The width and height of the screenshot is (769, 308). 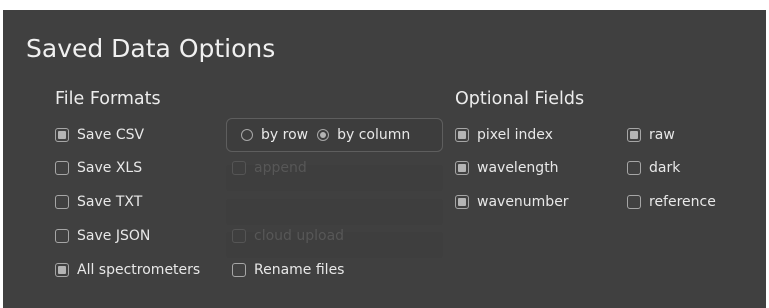 What do you see at coordinates (520, 99) in the screenshot?
I see `optional-fields-heading: Optional Fields` at bounding box center [520, 99].